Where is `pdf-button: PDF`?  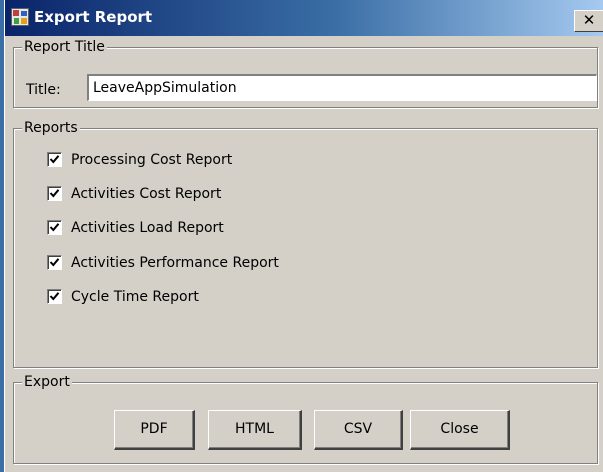 pdf-button: PDF is located at coordinates (154, 430).